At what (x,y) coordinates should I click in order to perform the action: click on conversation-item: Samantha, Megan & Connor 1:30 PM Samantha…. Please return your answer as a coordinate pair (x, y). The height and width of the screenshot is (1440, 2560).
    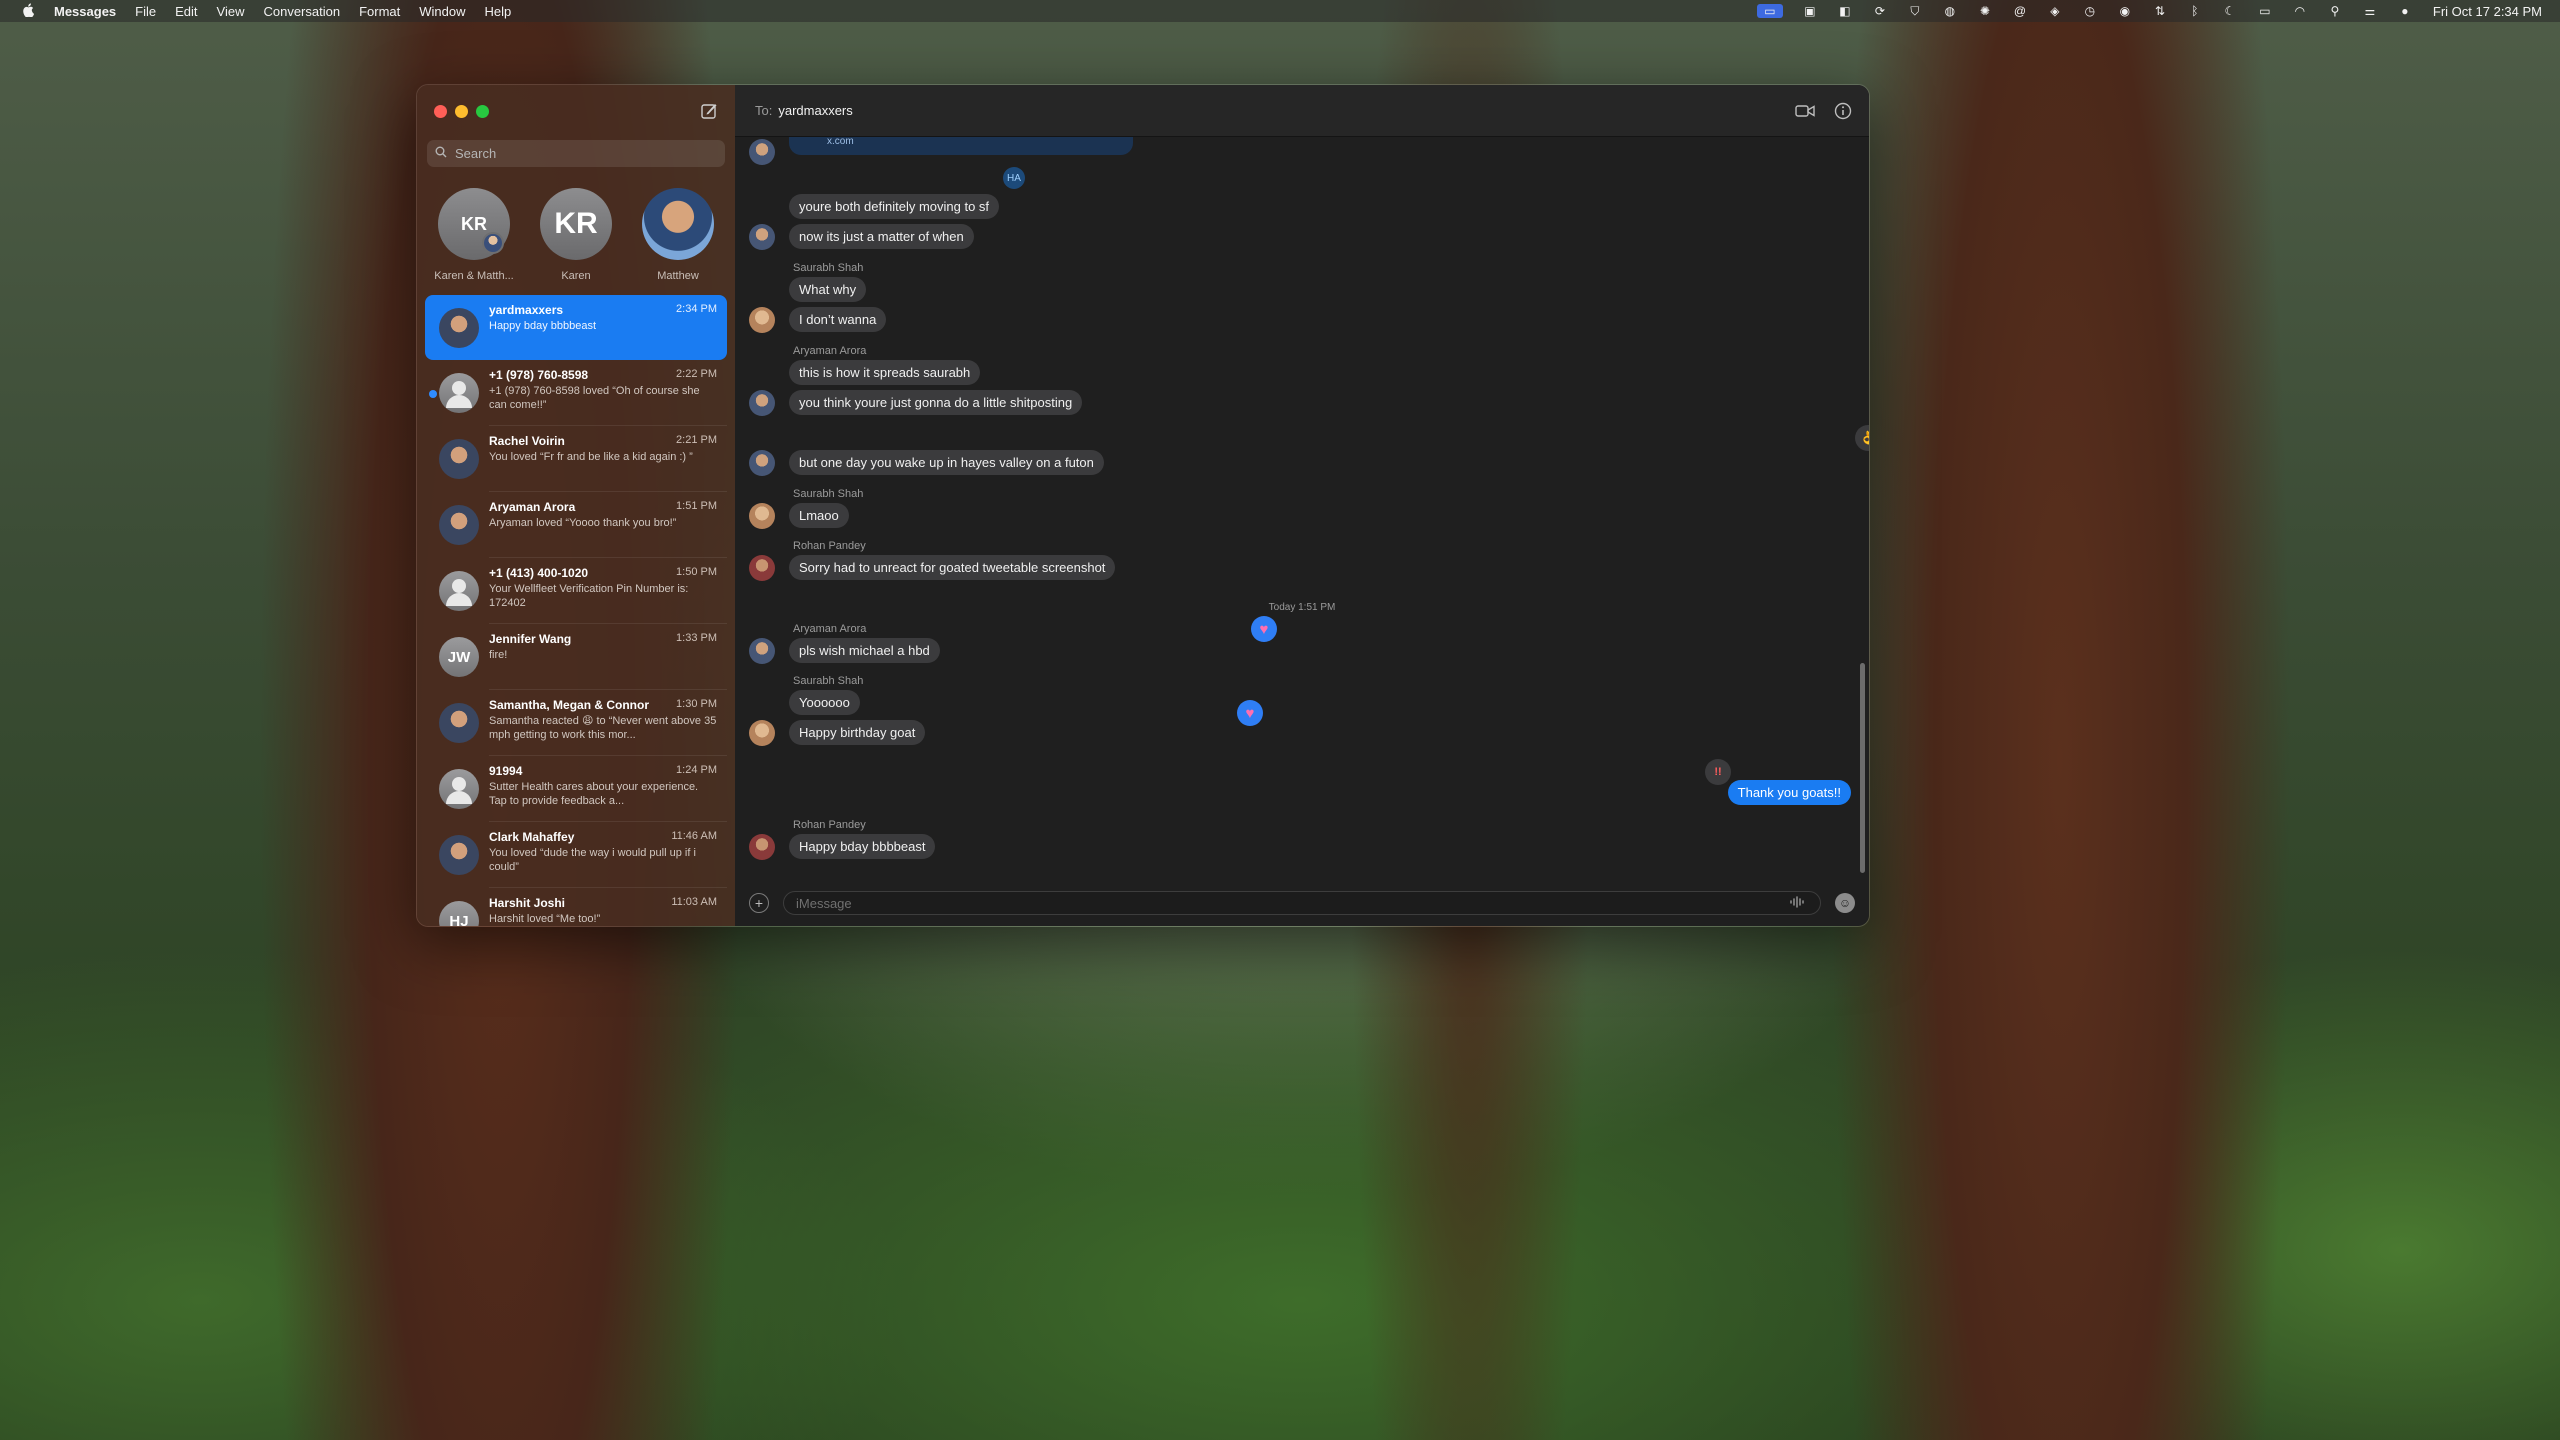
    Looking at the image, I should click on (576, 722).